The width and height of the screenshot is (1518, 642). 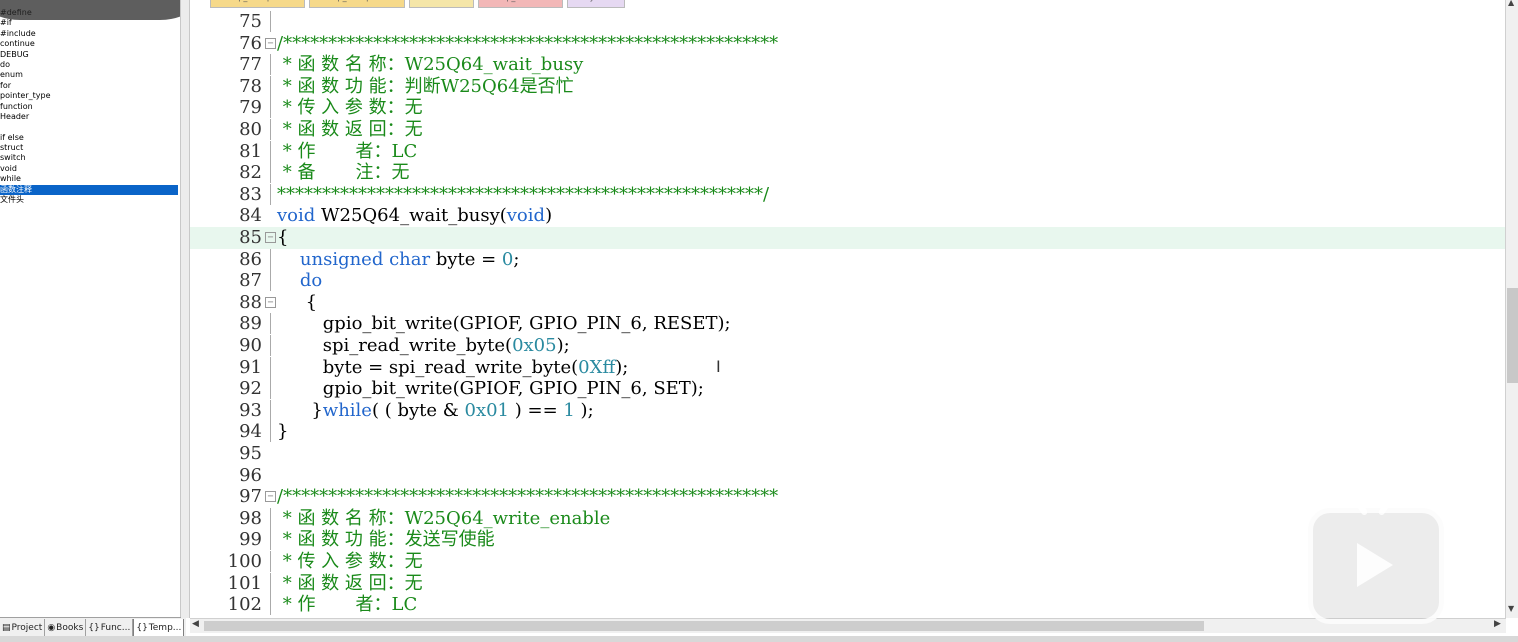 I want to click on template-item: 文件头, so click(x=89, y=200).